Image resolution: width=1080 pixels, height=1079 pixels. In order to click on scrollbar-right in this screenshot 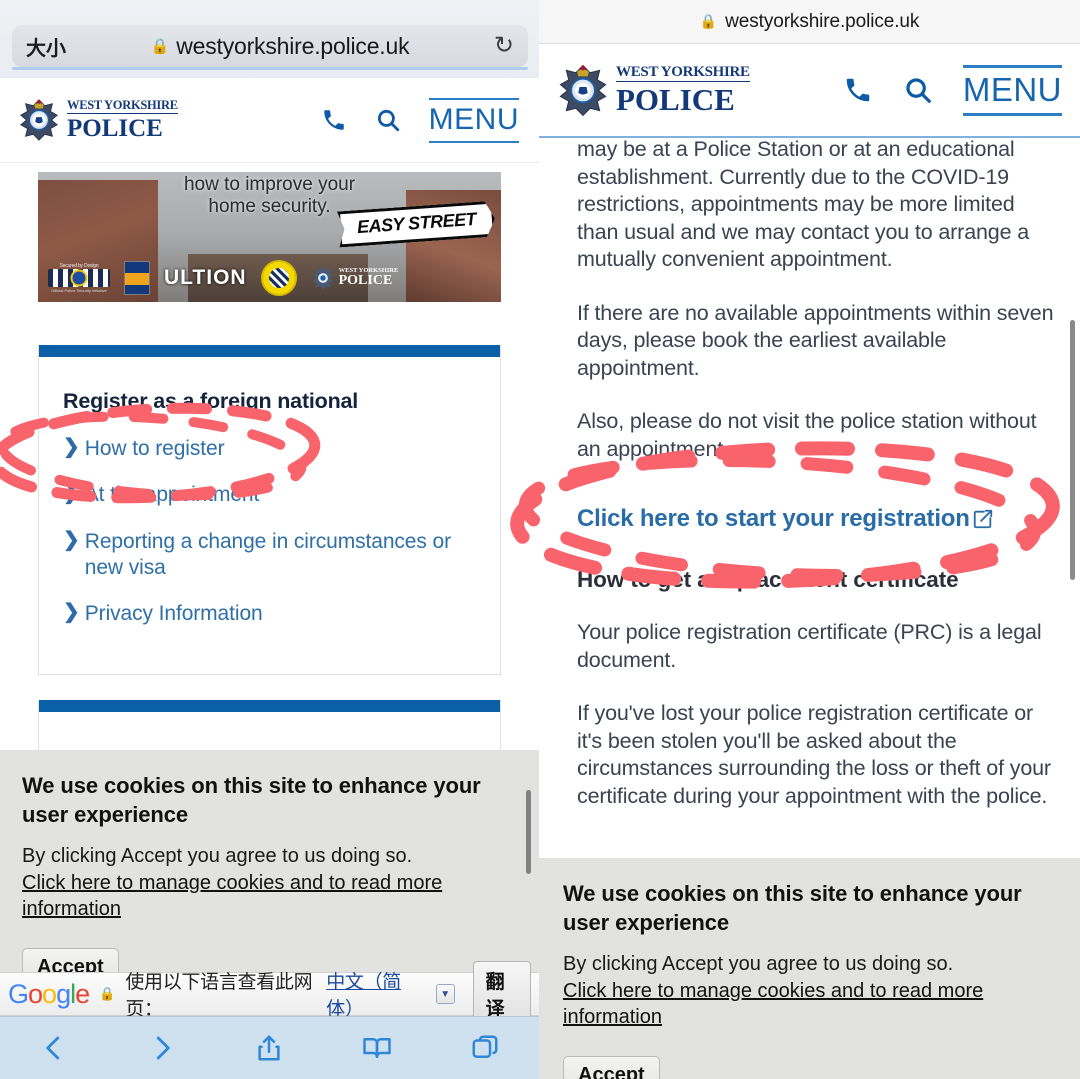, I will do `click(1072, 450)`.